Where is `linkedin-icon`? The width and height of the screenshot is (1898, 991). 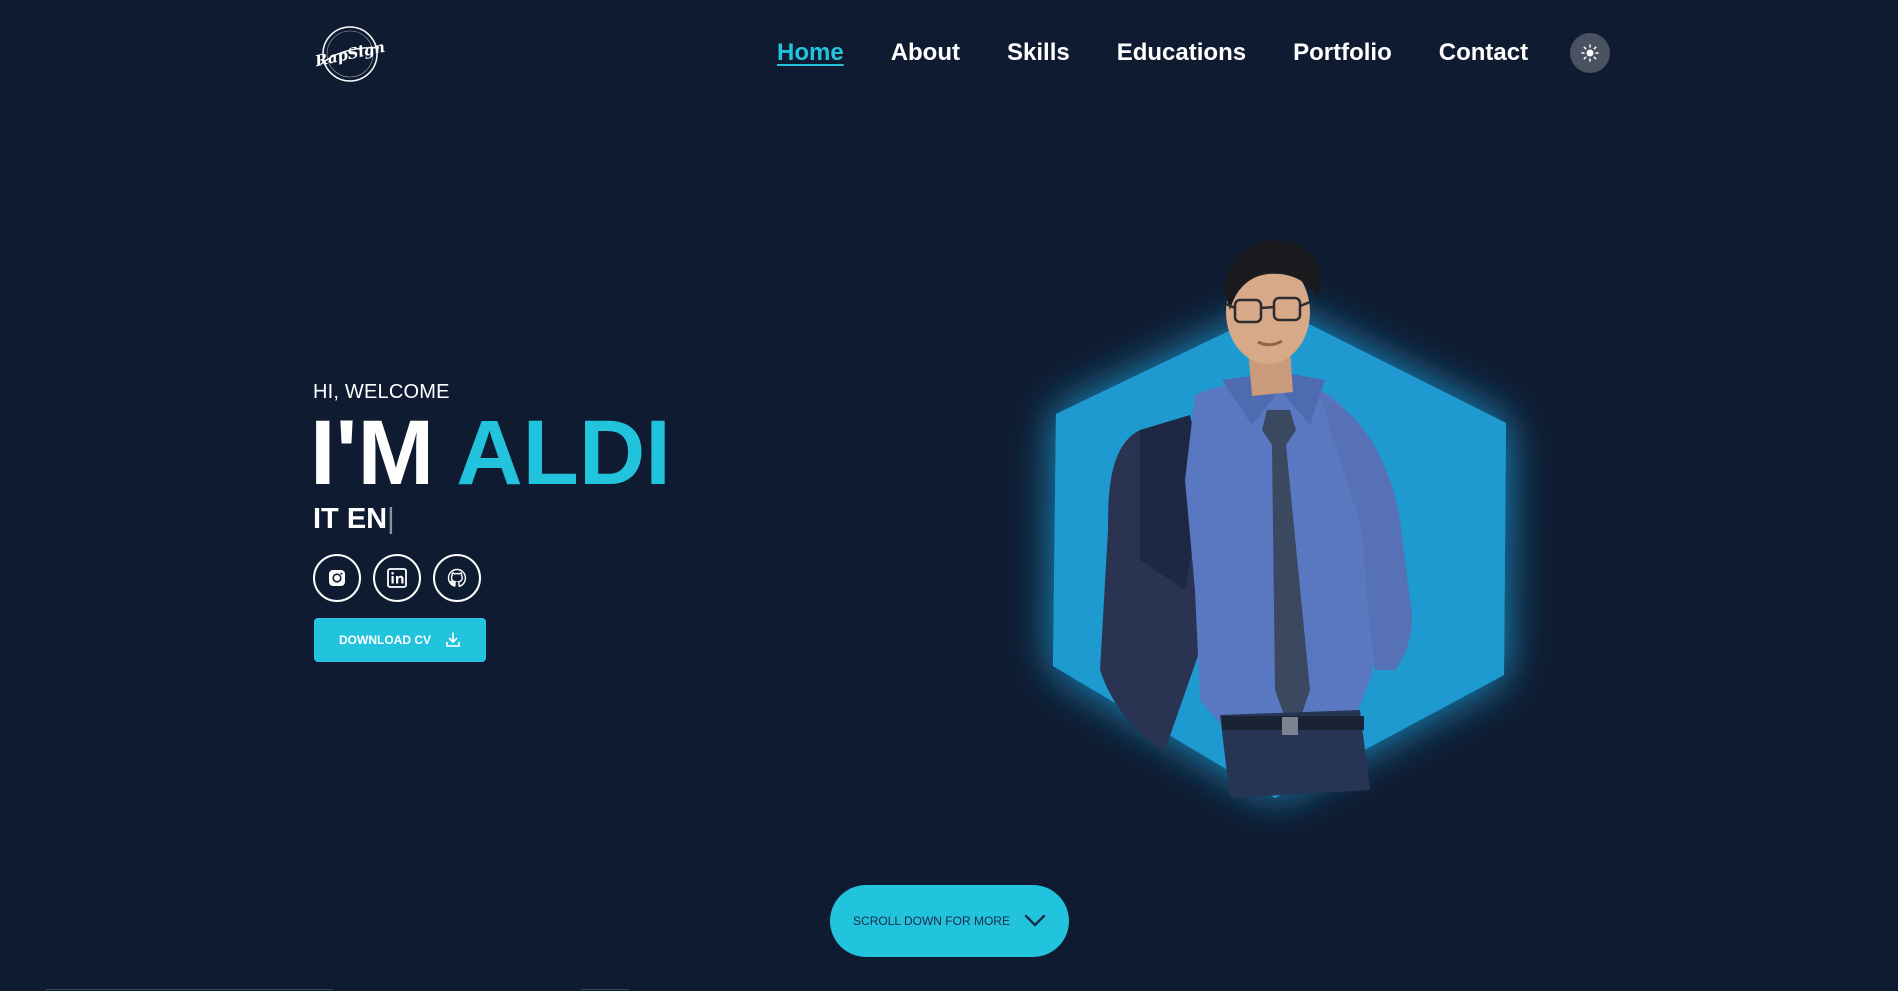
linkedin-icon is located at coordinates (397, 578).